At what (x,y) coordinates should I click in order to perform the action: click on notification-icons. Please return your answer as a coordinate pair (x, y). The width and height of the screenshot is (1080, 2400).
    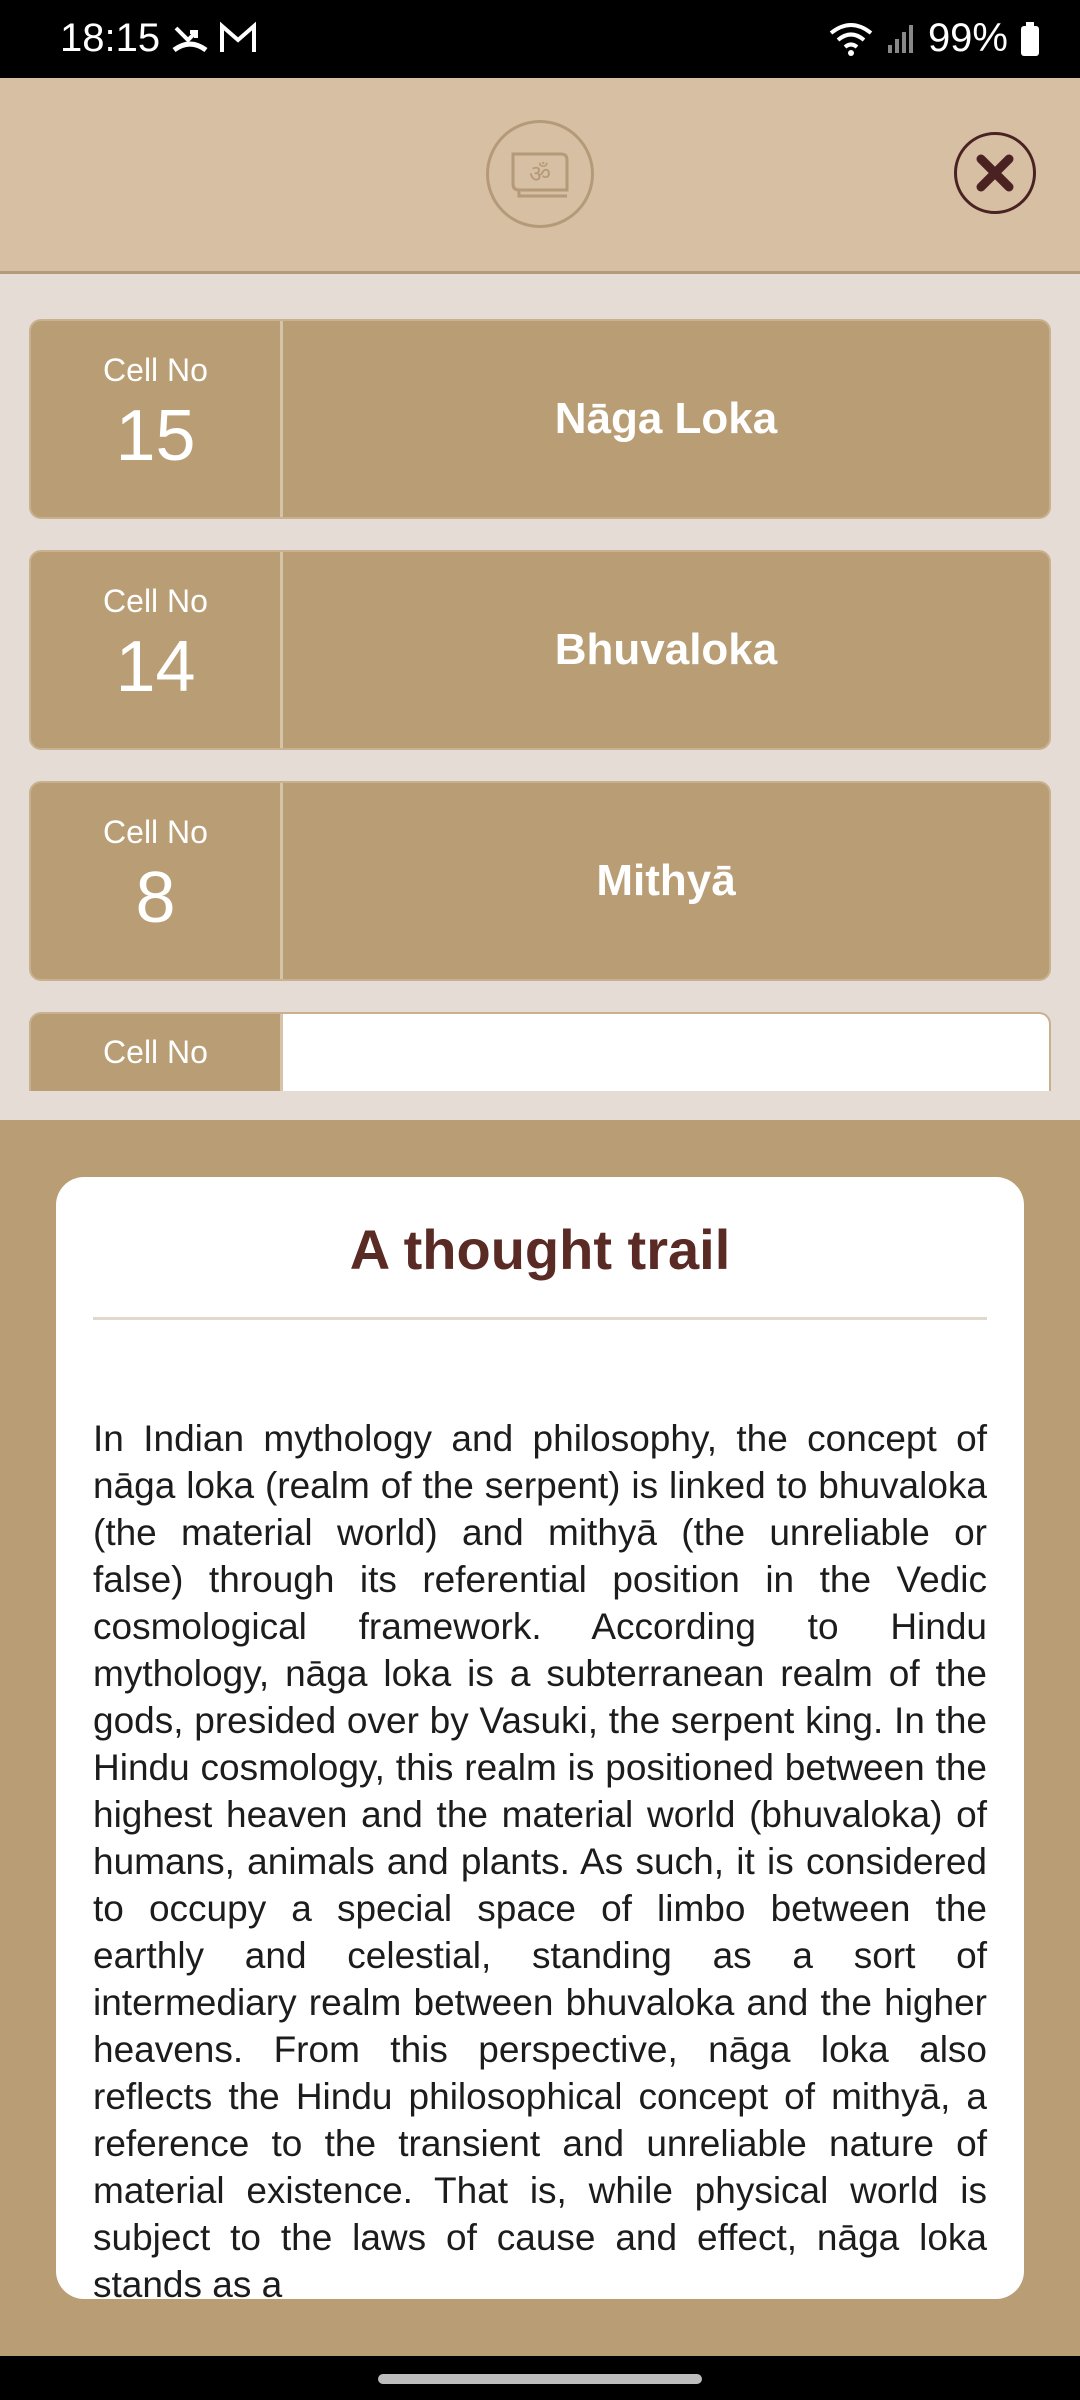
    Looking at the image, I should click on (215, 38).